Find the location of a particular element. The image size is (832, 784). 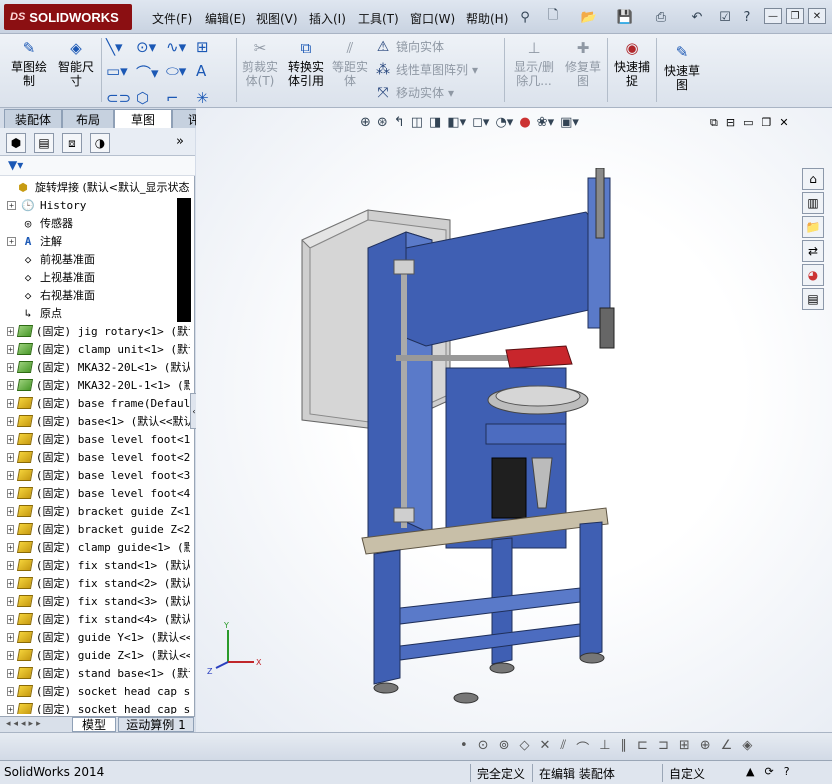

solidworks-logo: DS SOLIDWORKS is located at coordinates (68, 17).